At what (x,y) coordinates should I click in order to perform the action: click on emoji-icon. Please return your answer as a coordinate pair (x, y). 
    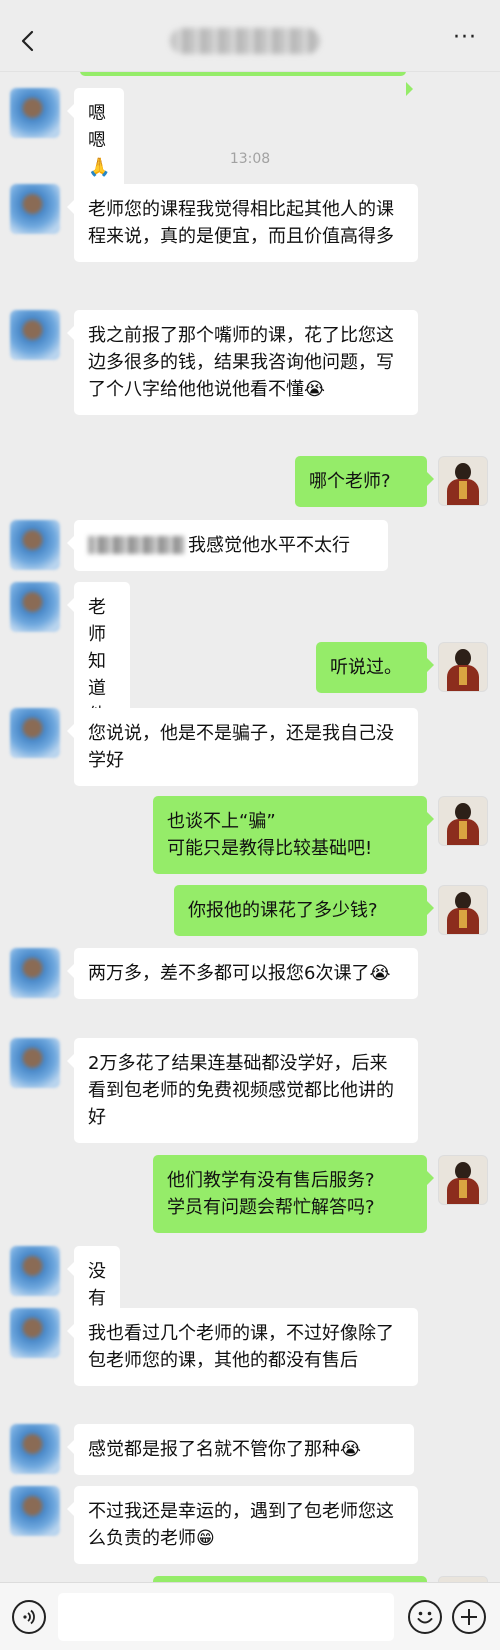
    Looking at the image, I should click on (425, 1617).